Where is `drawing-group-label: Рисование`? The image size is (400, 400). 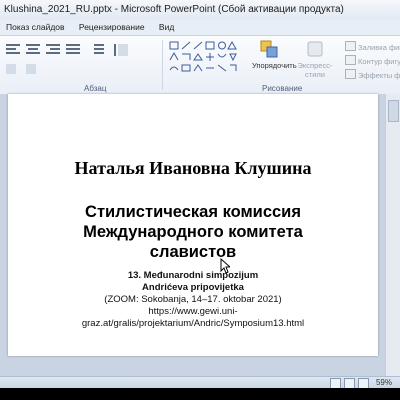 drawing-group-label: Рисование is located at coordinates (282, 88).